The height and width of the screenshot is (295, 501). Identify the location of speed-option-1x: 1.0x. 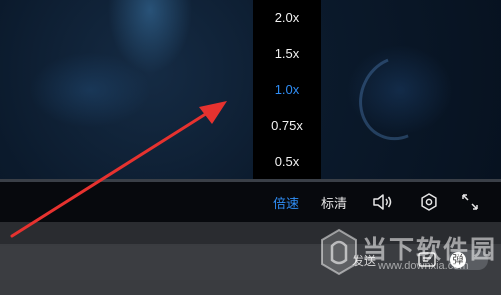
(287, 90).